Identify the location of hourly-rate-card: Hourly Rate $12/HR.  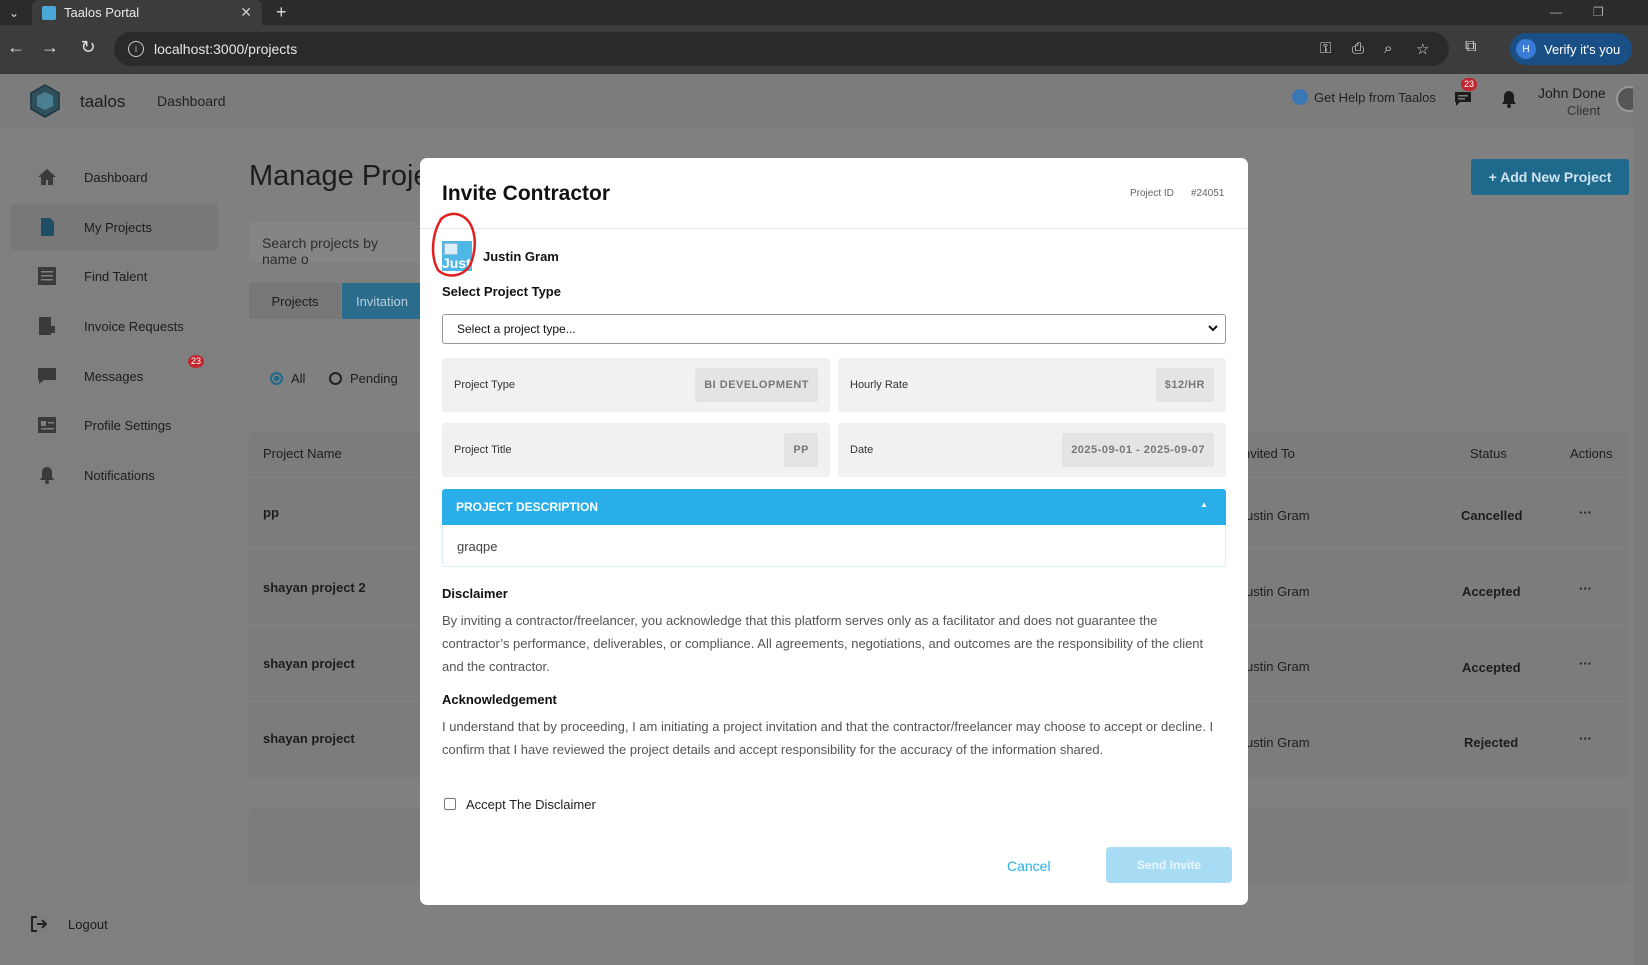
(1032, 385).